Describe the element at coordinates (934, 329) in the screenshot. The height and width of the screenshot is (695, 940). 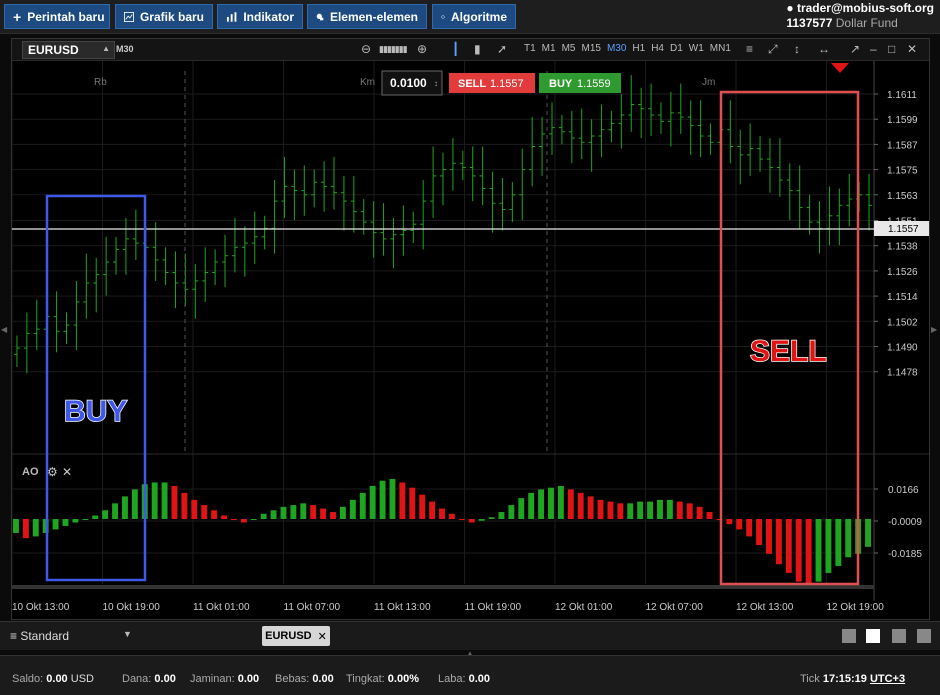
I see `right-panel-toggle-icon: ▶` at that location.